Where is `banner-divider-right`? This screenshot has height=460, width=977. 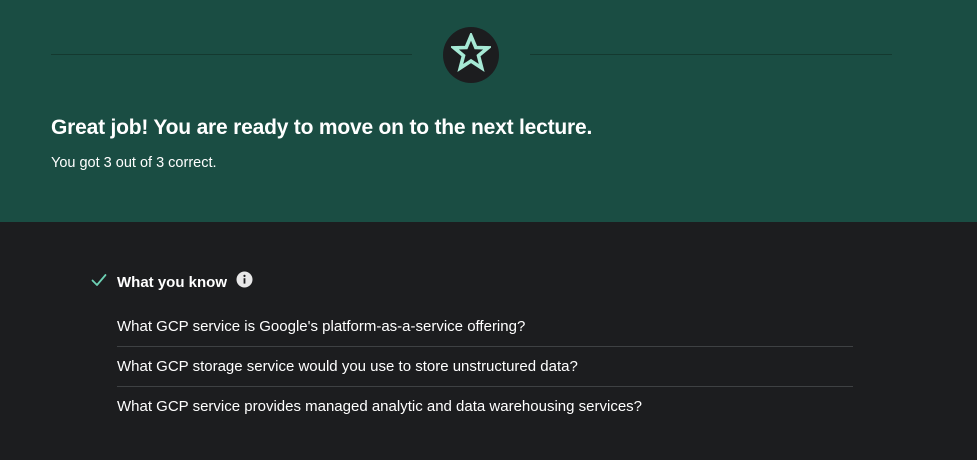
banner-divider-right is located at coordinates (711, 54).